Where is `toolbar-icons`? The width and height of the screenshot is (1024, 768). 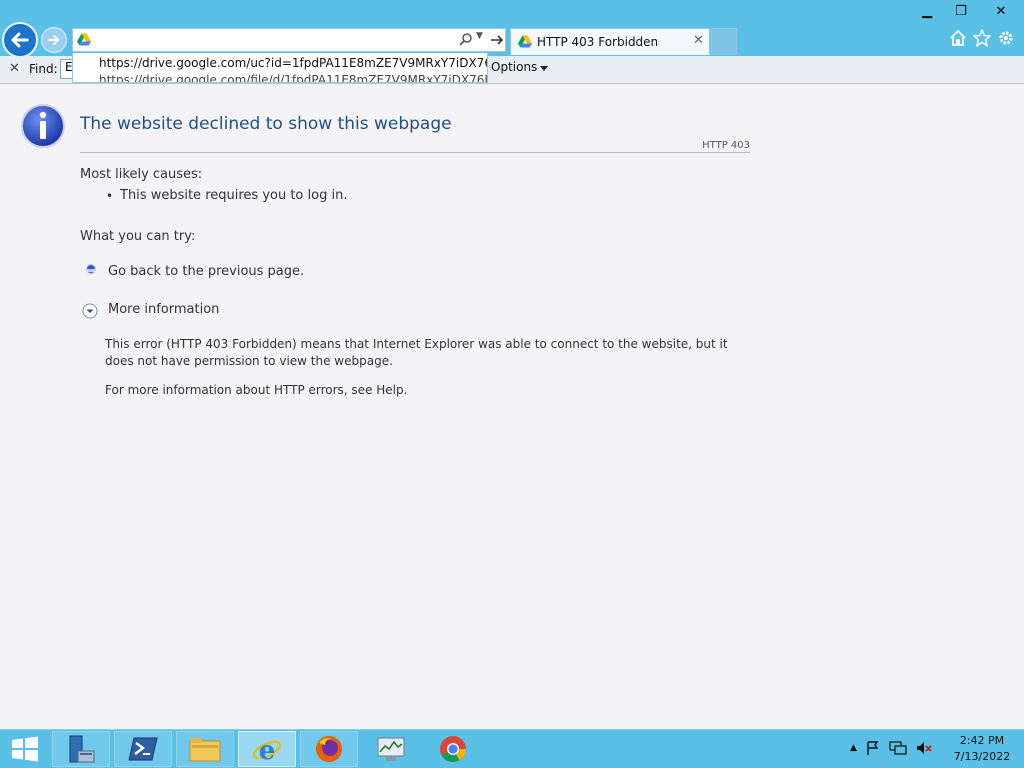 toolbar-icons is located at coordinates (982, 38).